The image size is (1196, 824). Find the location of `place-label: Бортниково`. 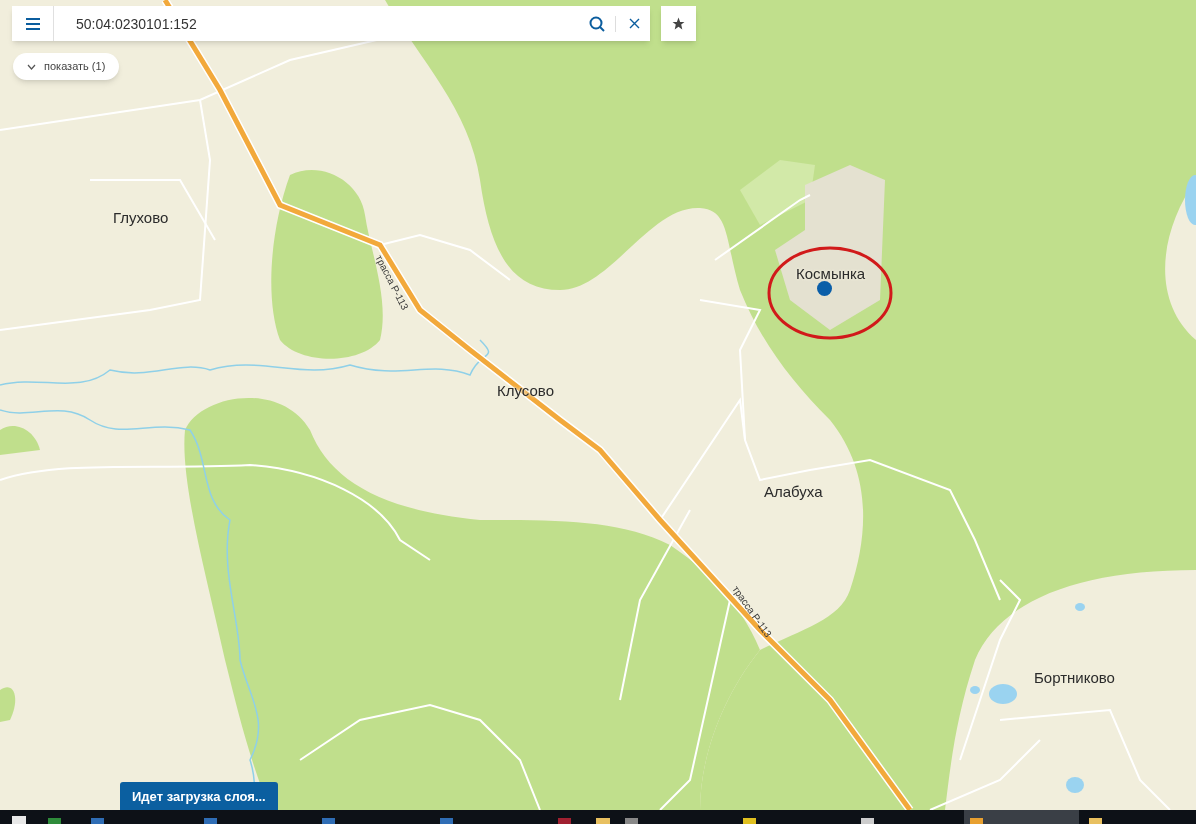

place-label: Бортниково is located at coordinates (1074, 678).